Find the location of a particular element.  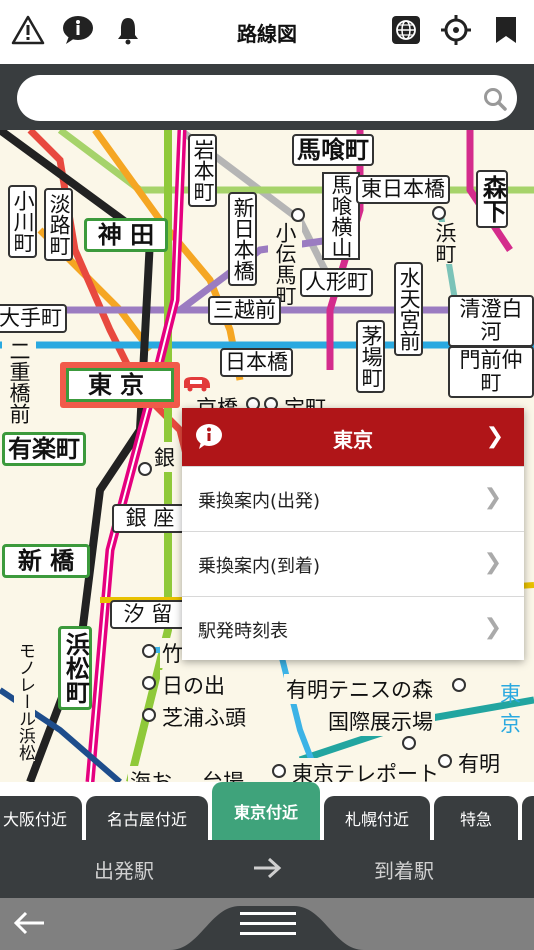

search-bar is located at coordinates (267, 97).